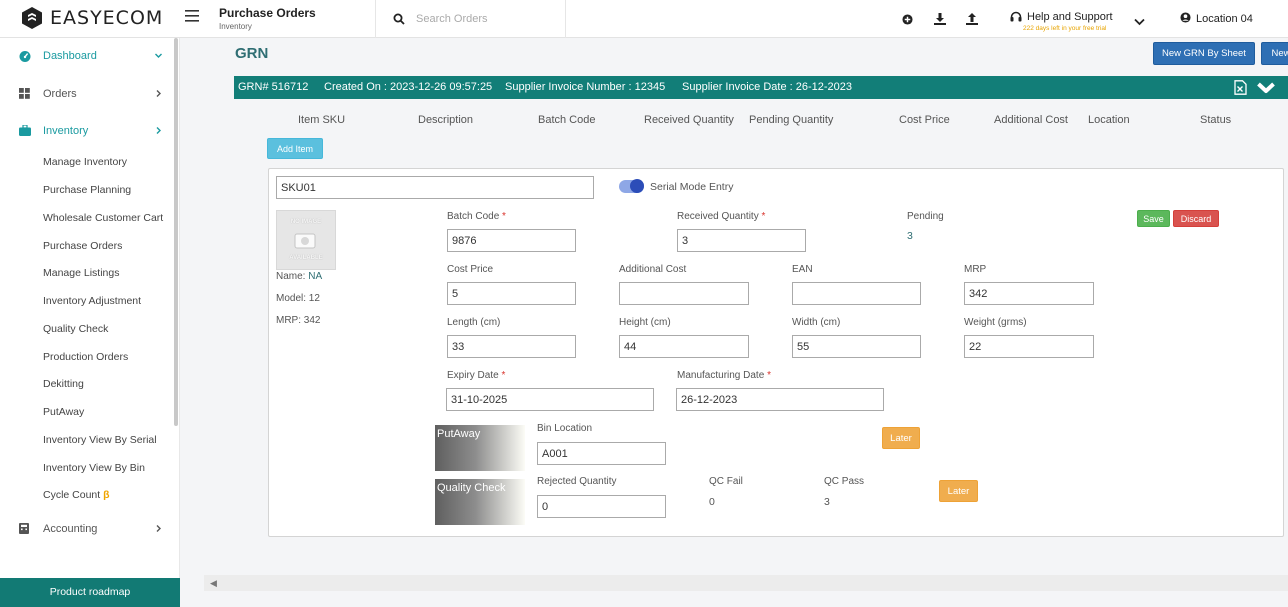  Describe the element at coordinates (746, 583) in the screenshot. I see `horizontal-scrollbar: ◀` at that location.